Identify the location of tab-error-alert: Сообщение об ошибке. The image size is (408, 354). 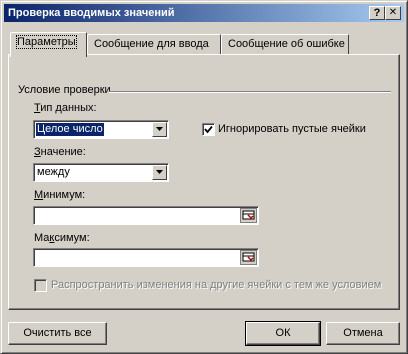
(285, 44).